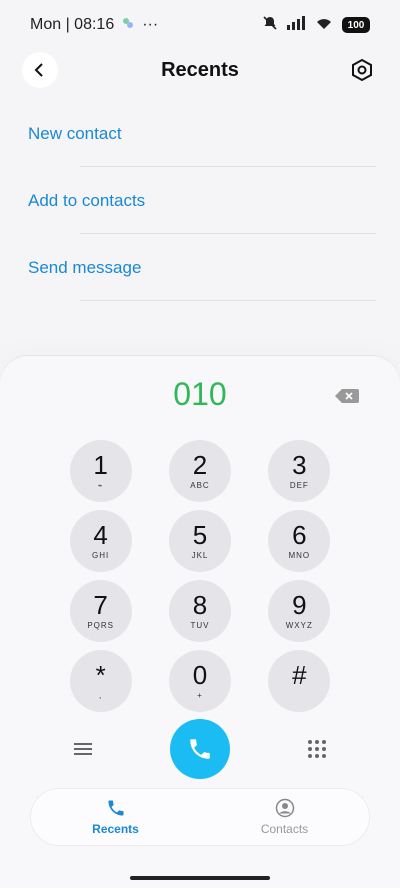  I want to click on key-9: 9 WXYZ, so click(299, 611).